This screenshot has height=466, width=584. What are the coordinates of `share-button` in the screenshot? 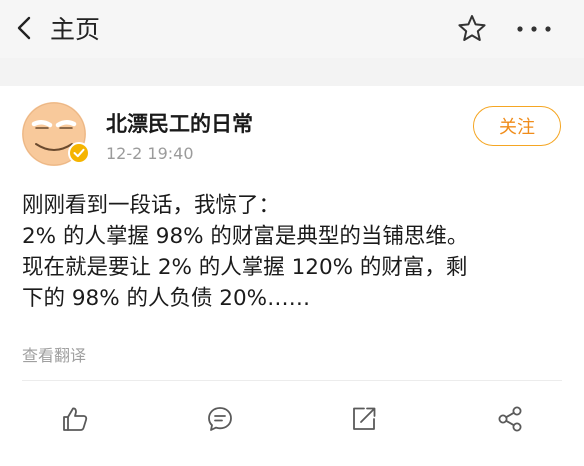 It's located at (510, 419).